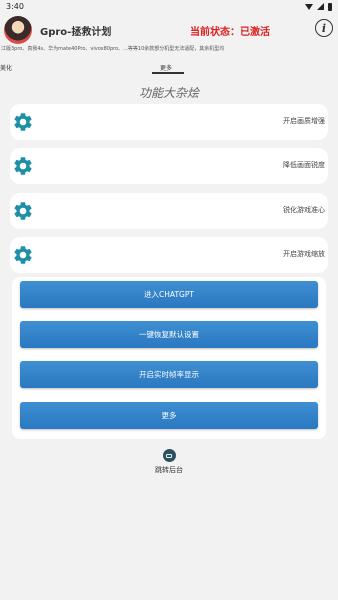 This screenshot has width=338, height=600. I want to click on jump-background-button: 跳转后台, so click(169, 464).